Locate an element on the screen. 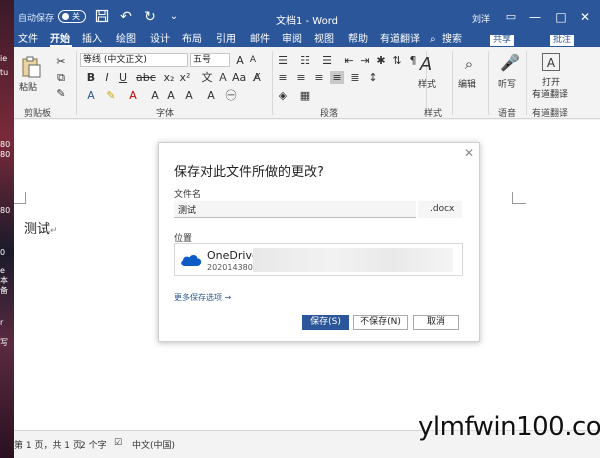  proofing-icon: ☑ is located at coordinates (118, 443).